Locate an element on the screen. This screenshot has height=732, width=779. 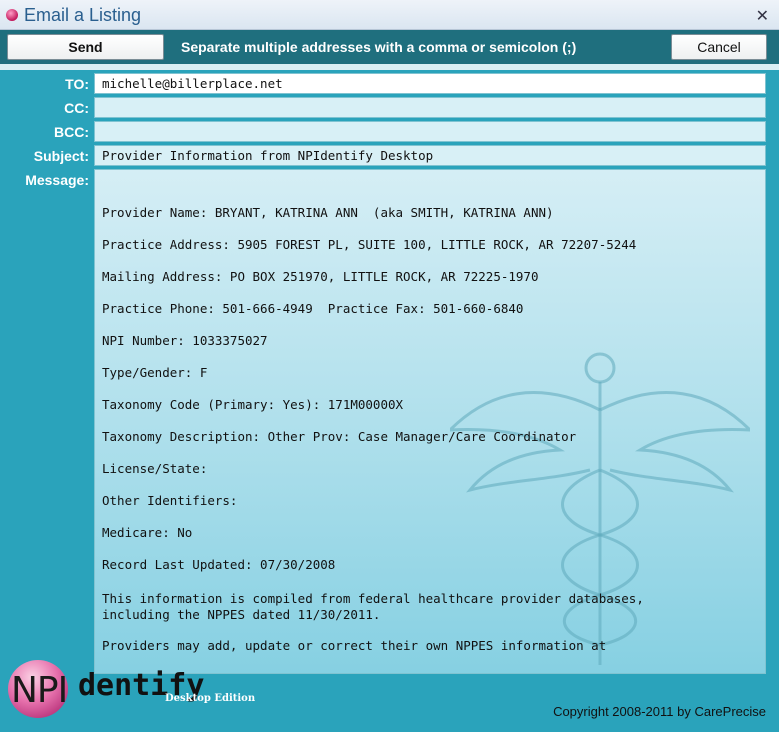
message-line: License/State: is located at coordinates (155, 468).